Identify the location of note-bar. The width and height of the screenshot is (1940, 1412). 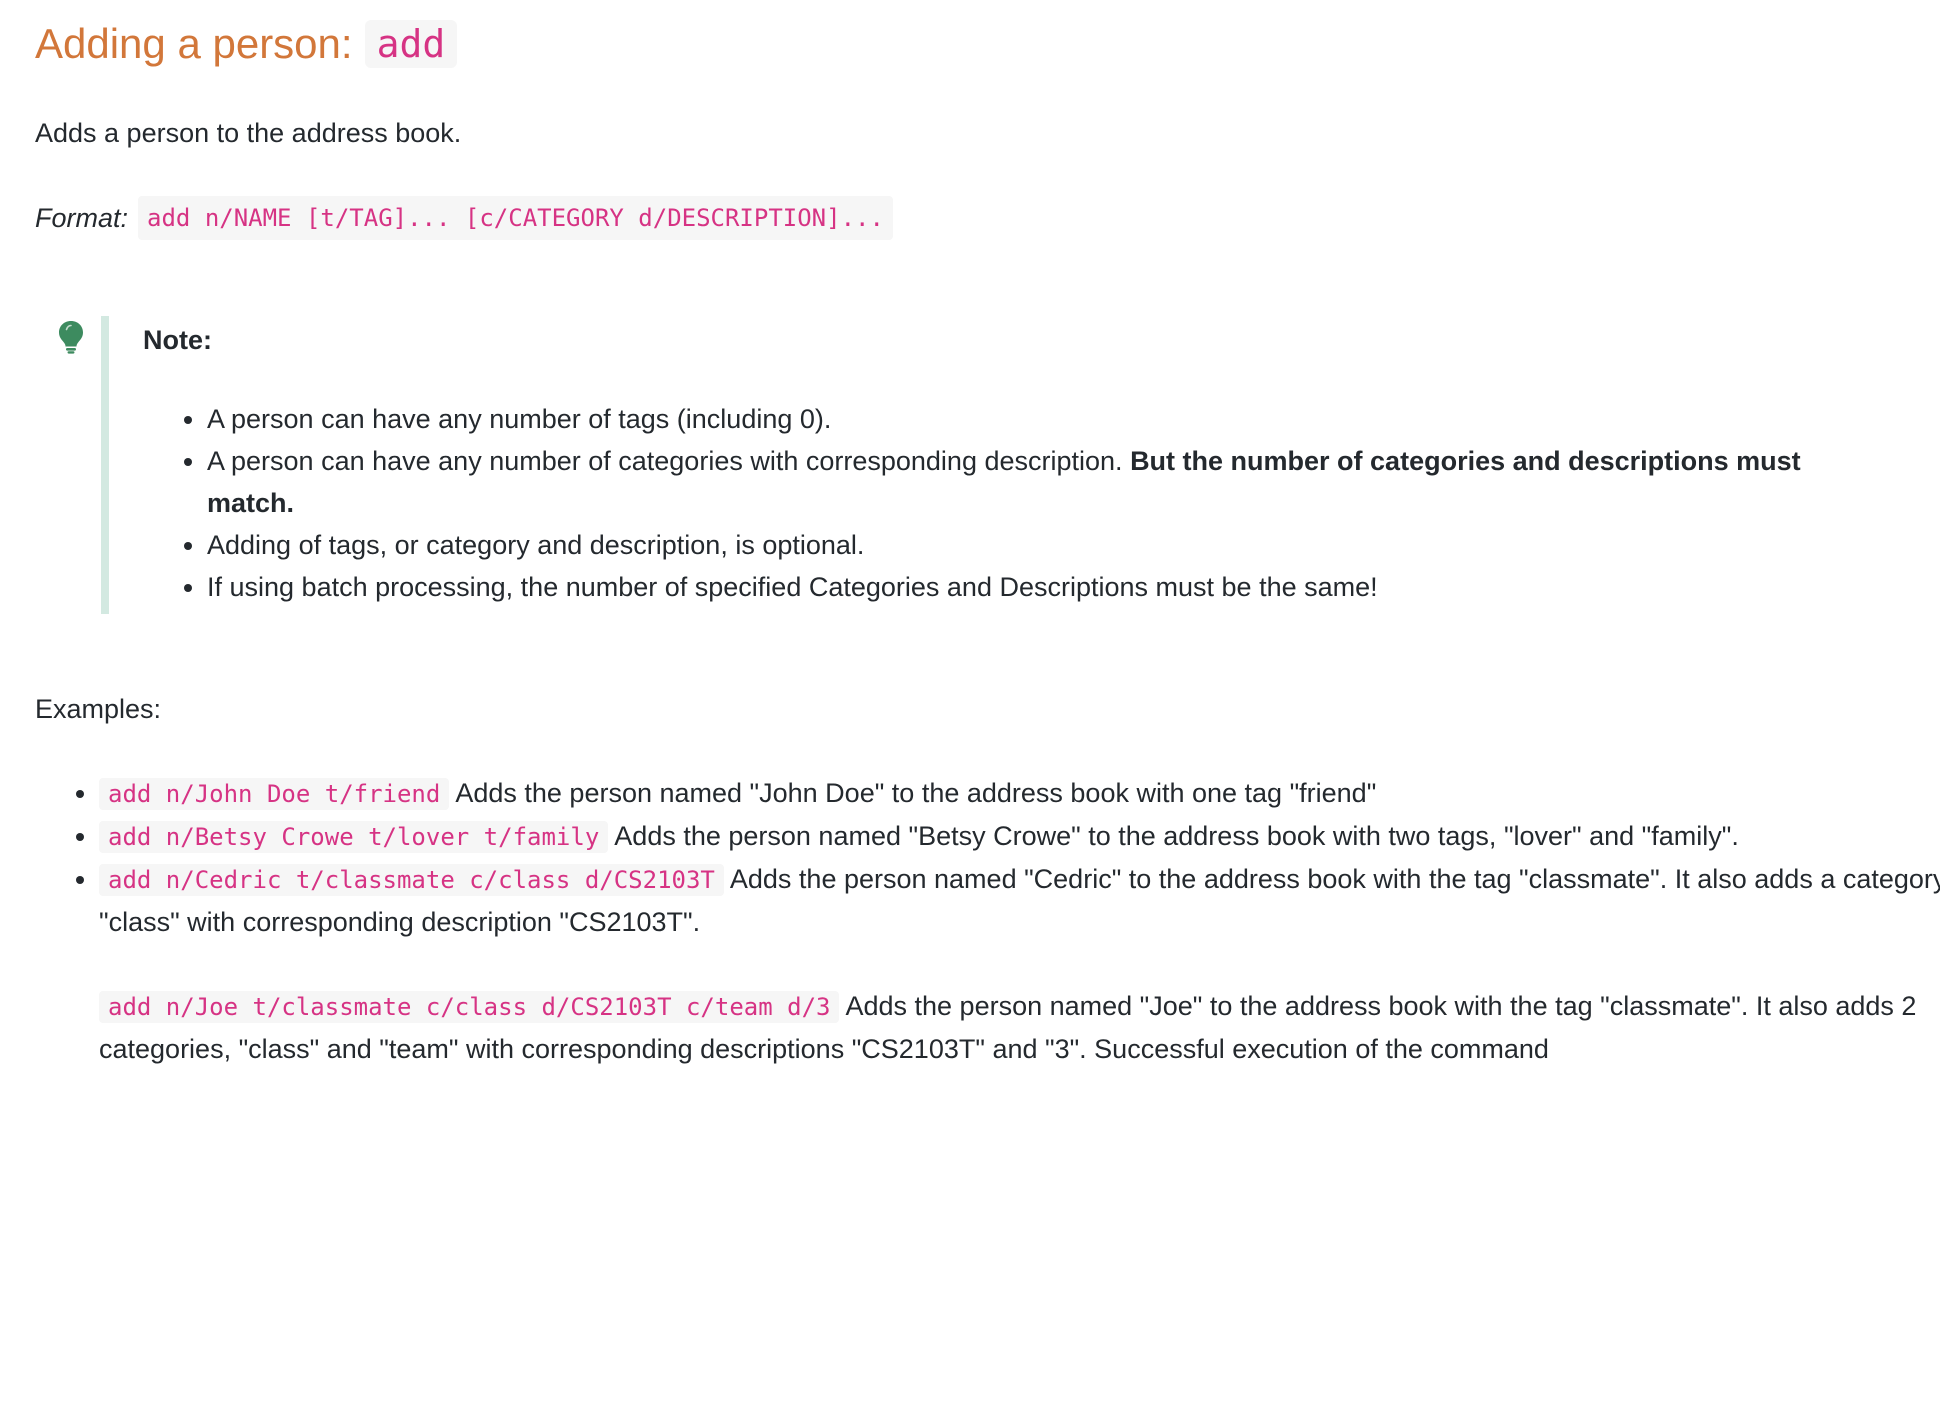
(105, 465).